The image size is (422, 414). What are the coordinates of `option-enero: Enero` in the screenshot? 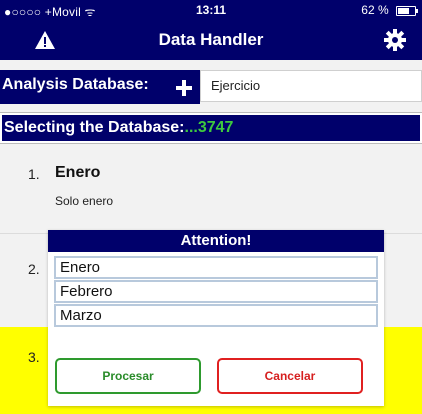 It's located at (216, 267).